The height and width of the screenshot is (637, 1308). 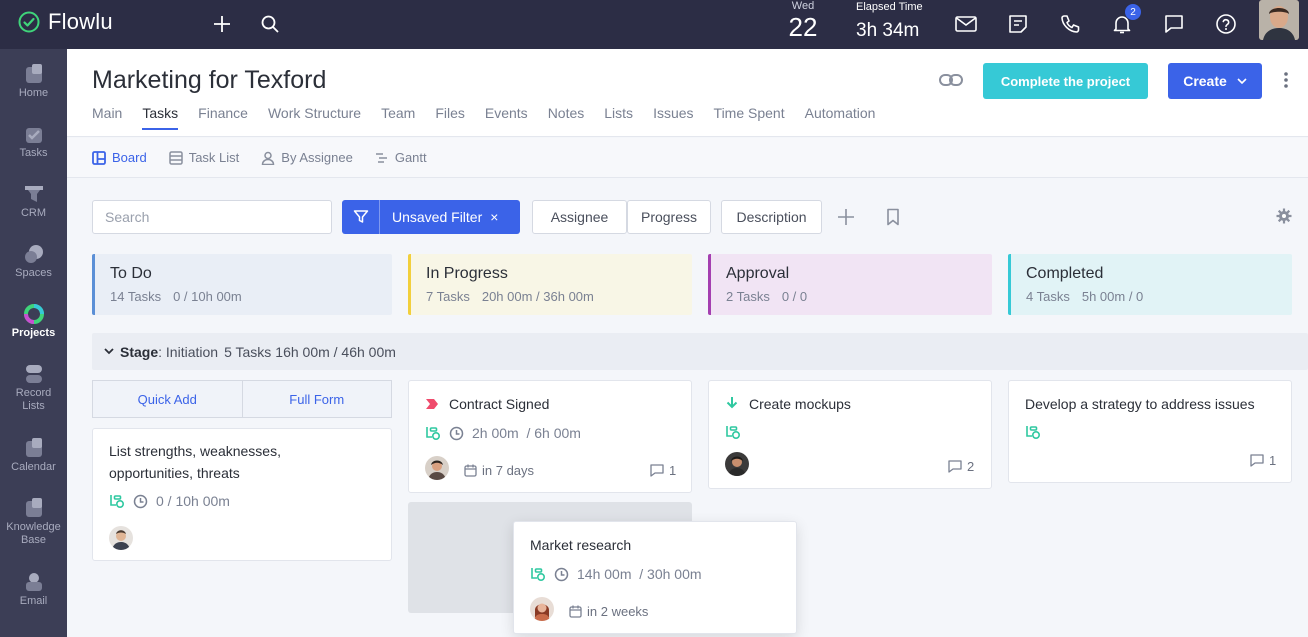 I want to click on sidebar-item-projects: Projects, so click(x=33, y=321).